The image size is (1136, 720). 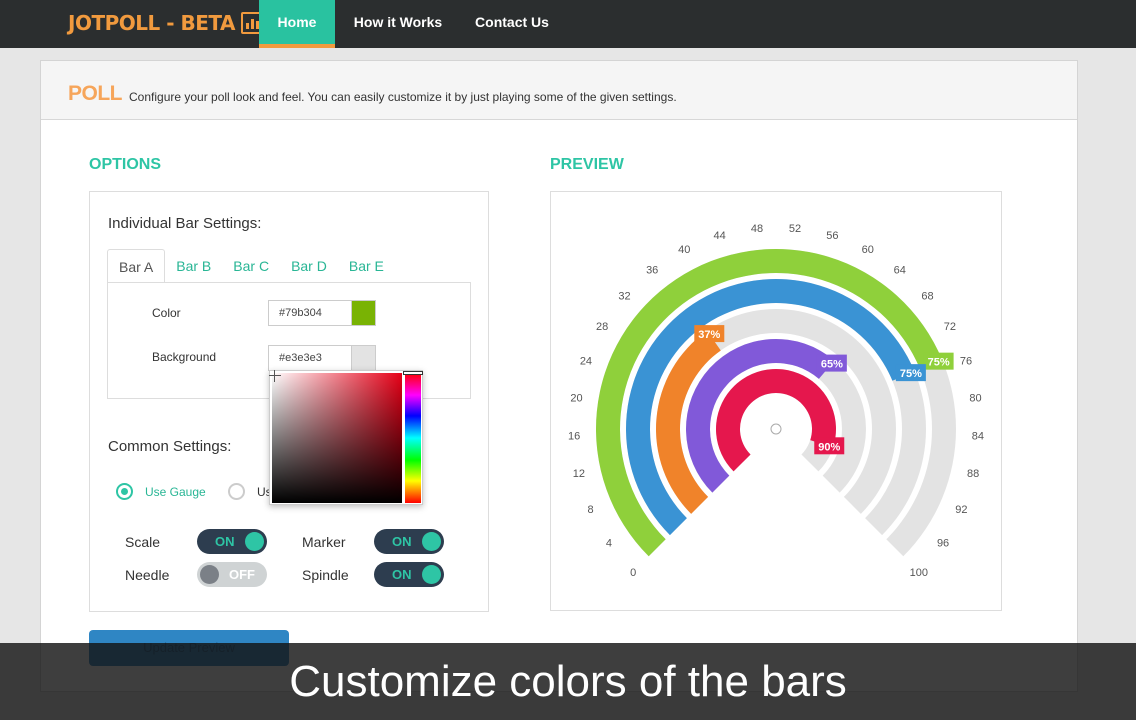 What do you see at coordinates (684, 250) in the screenshot?
I see `scale-tick-label: 40` at bounding box center [684, 250].